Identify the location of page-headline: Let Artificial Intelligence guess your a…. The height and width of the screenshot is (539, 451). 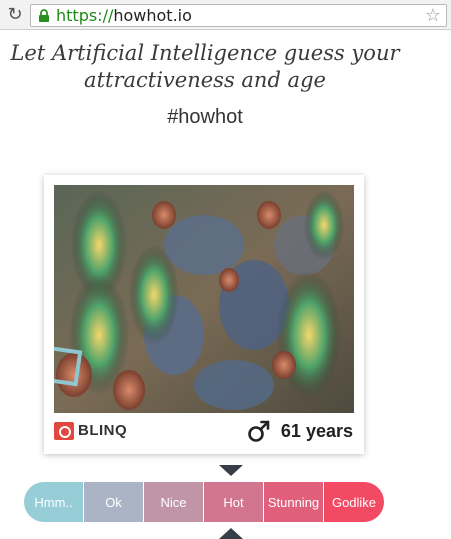
(205, 67).